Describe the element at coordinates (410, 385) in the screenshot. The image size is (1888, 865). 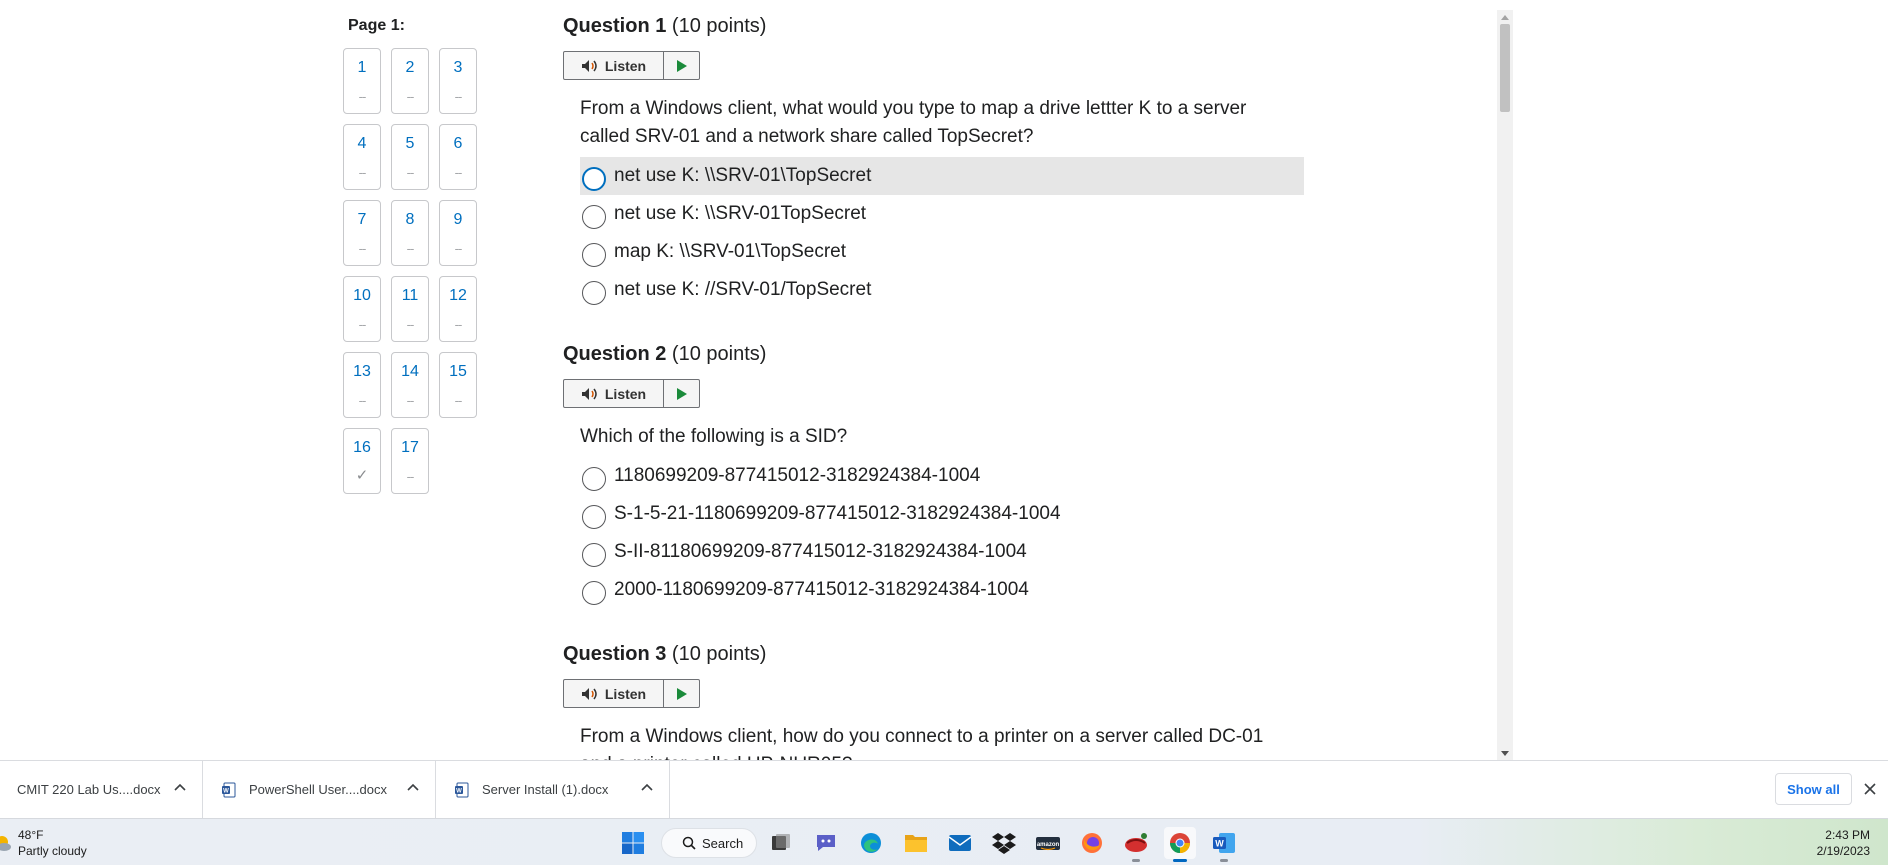
I see `question-nav-item: 14 --` at that location.